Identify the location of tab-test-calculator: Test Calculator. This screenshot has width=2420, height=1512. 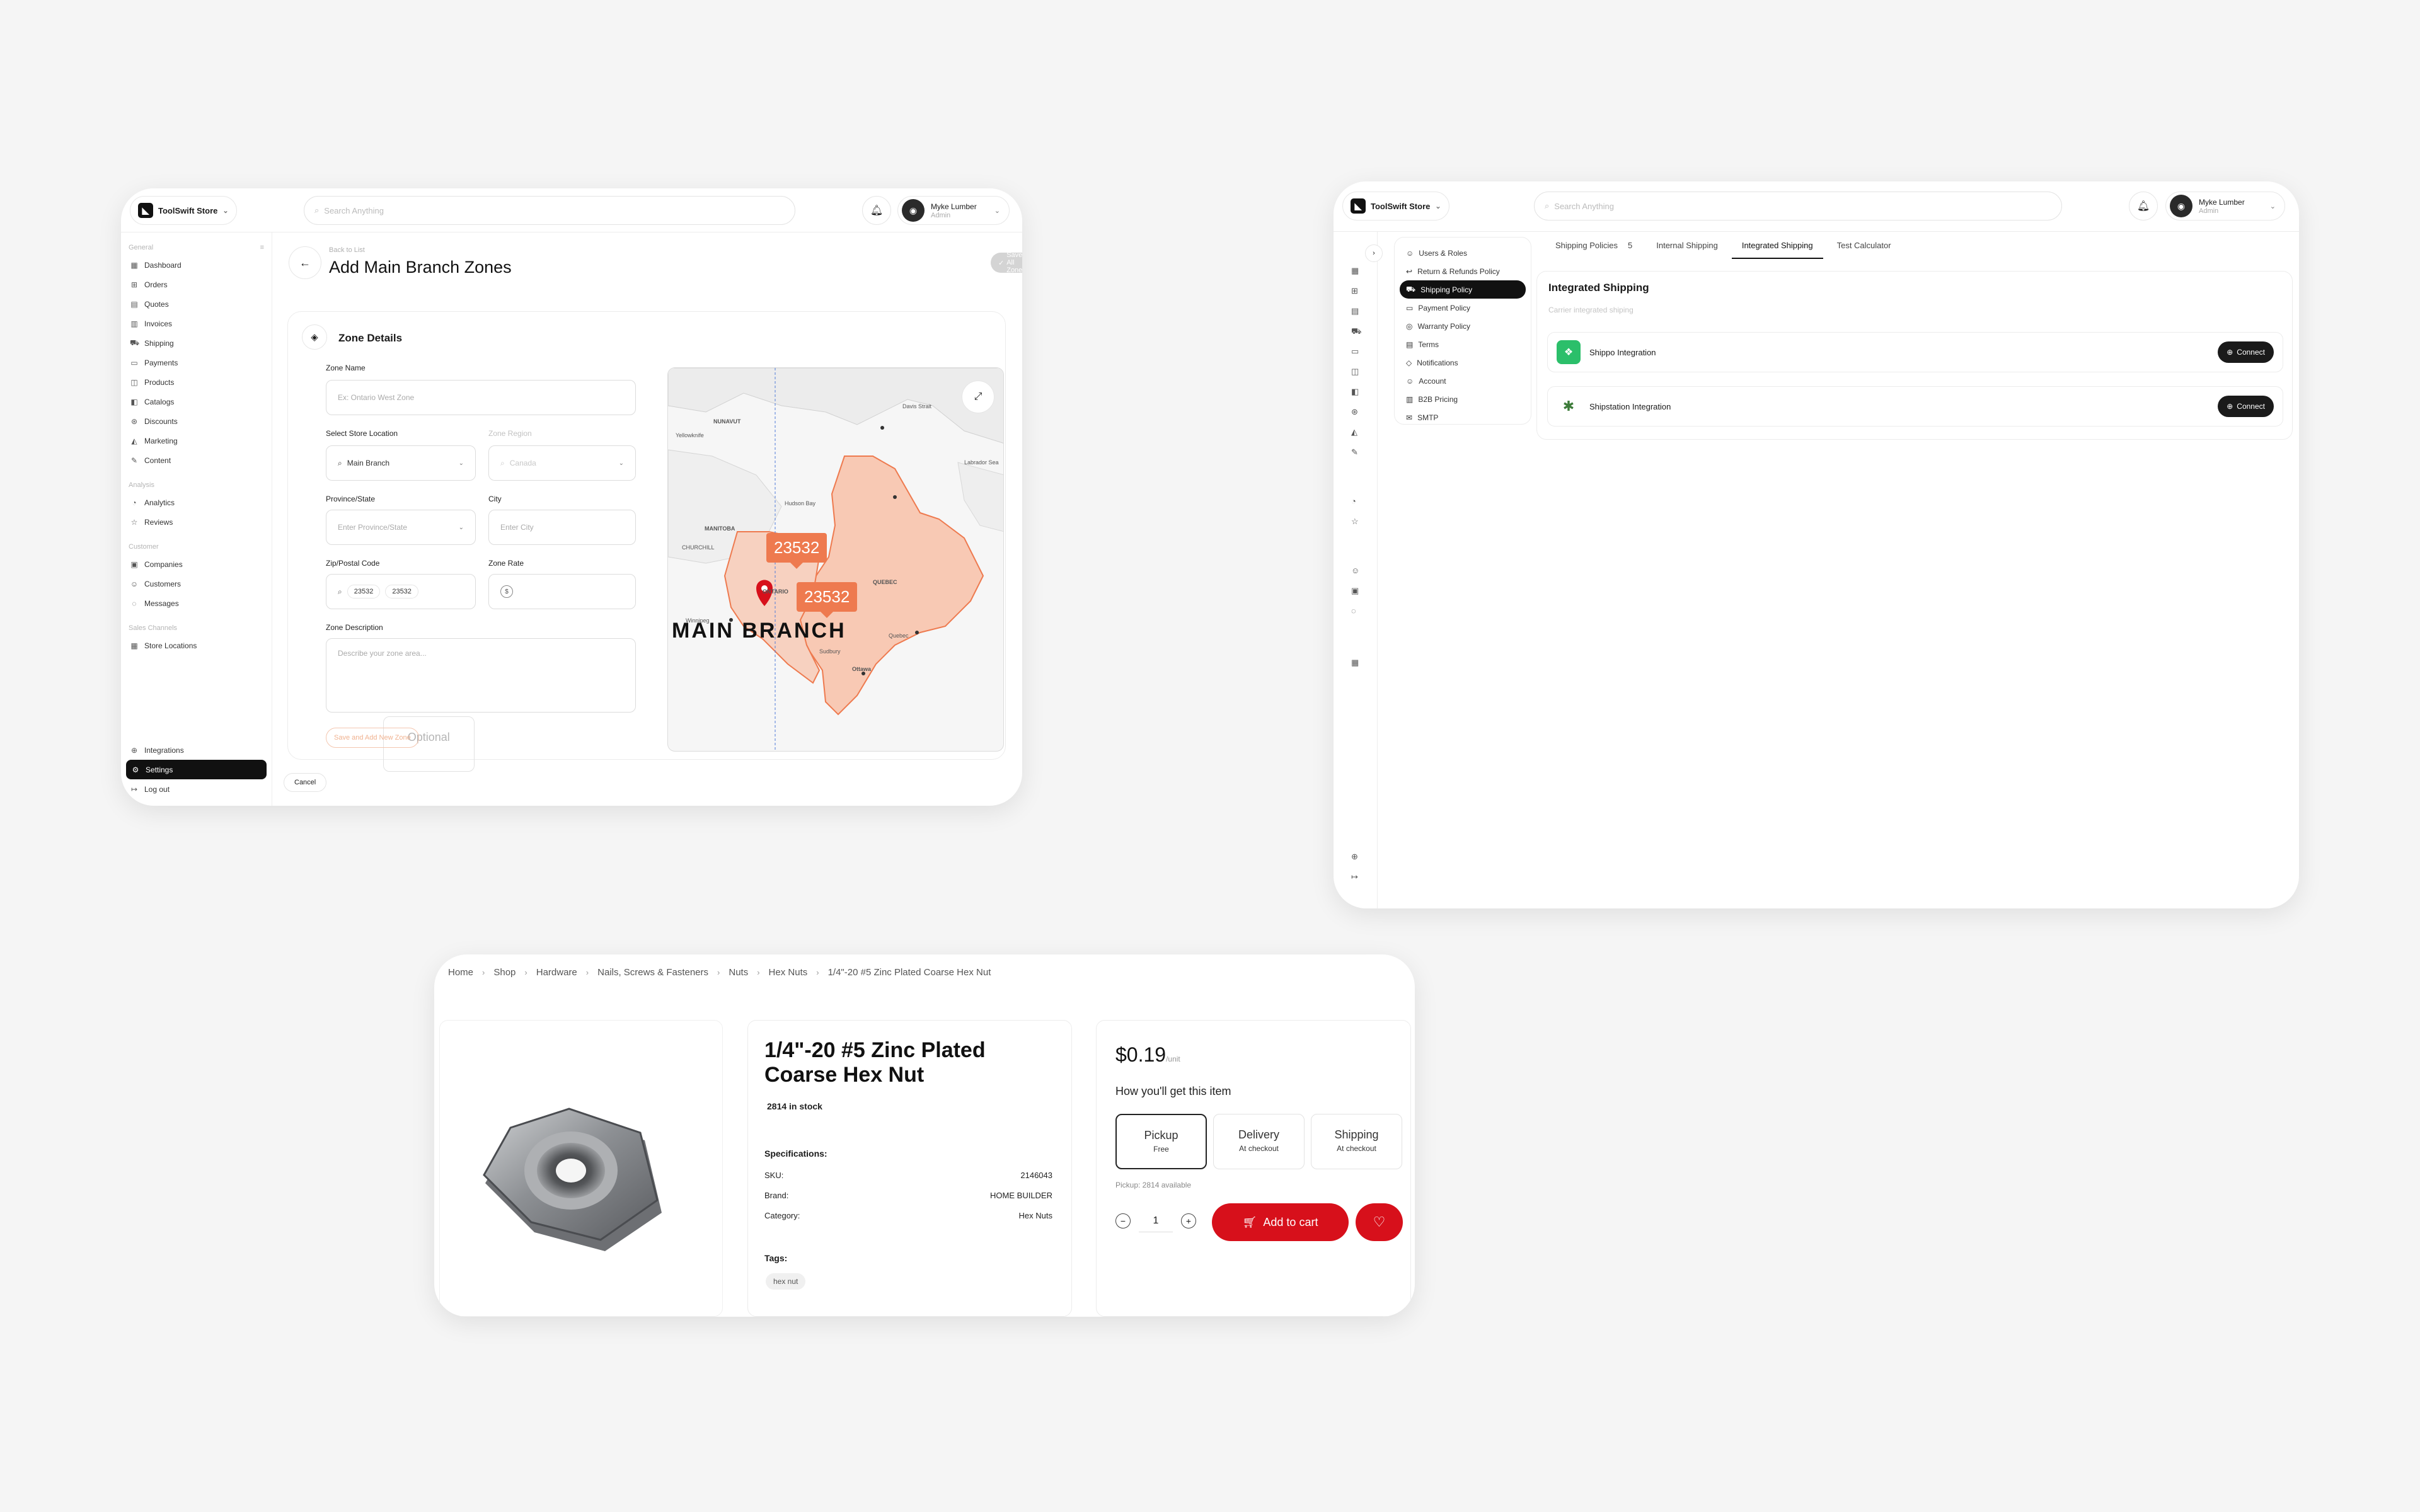
(1864, 247).